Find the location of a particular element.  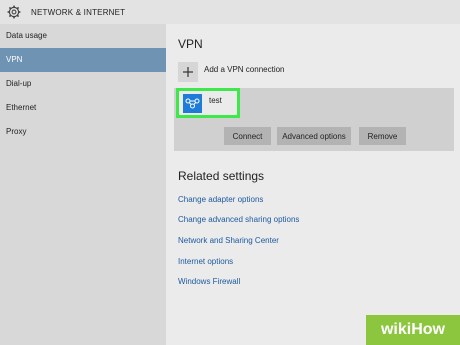

page-title: NETWORK & INTERNET is located at coordinates (78, 12).